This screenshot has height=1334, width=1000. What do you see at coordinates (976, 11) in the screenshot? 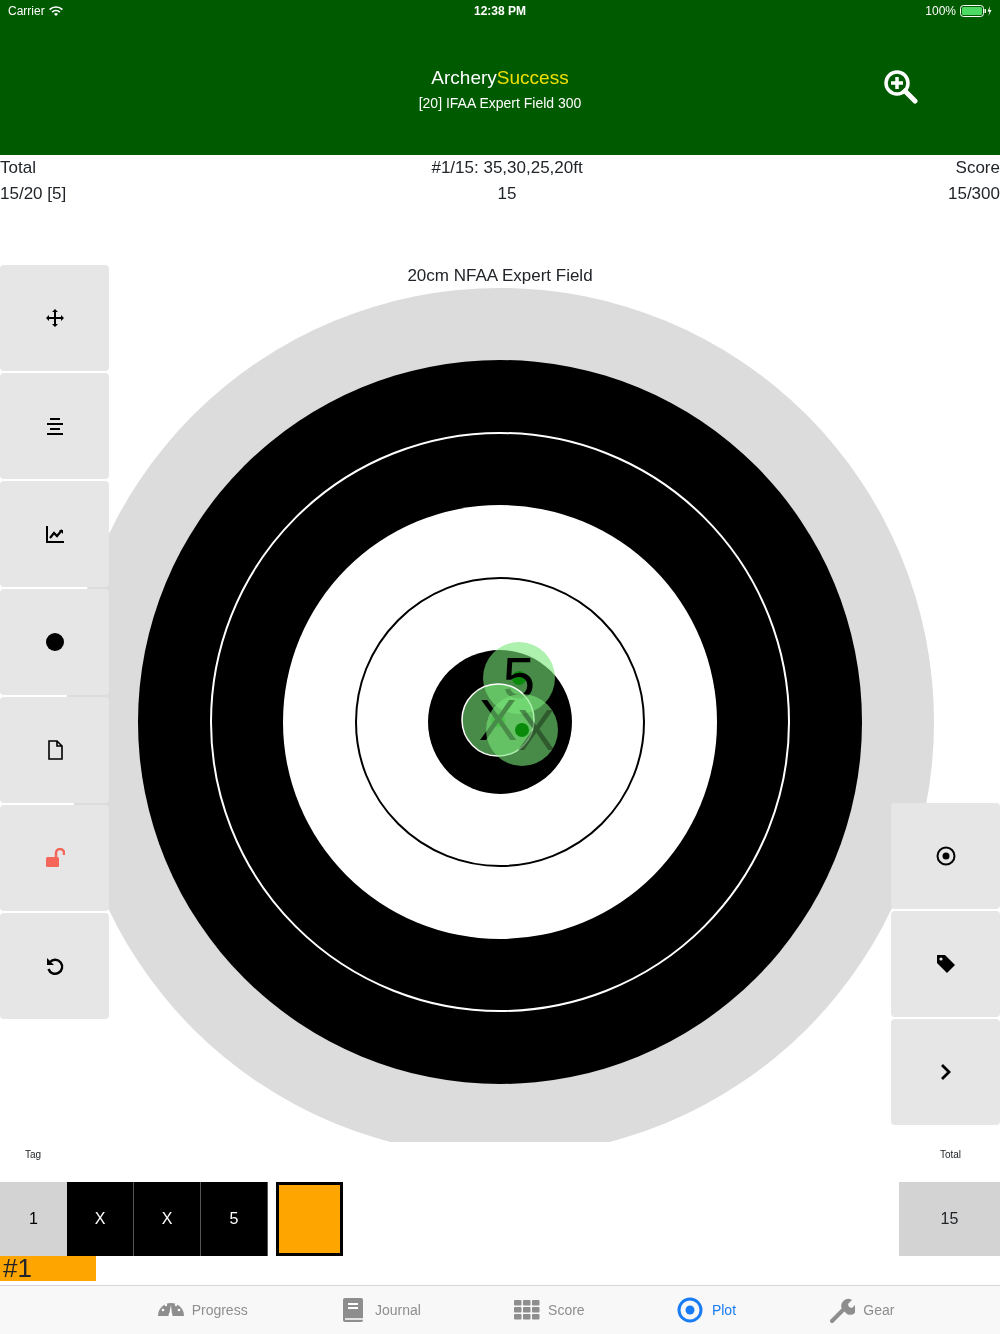
I see `battery-icon` at bounding box center [976, 11].